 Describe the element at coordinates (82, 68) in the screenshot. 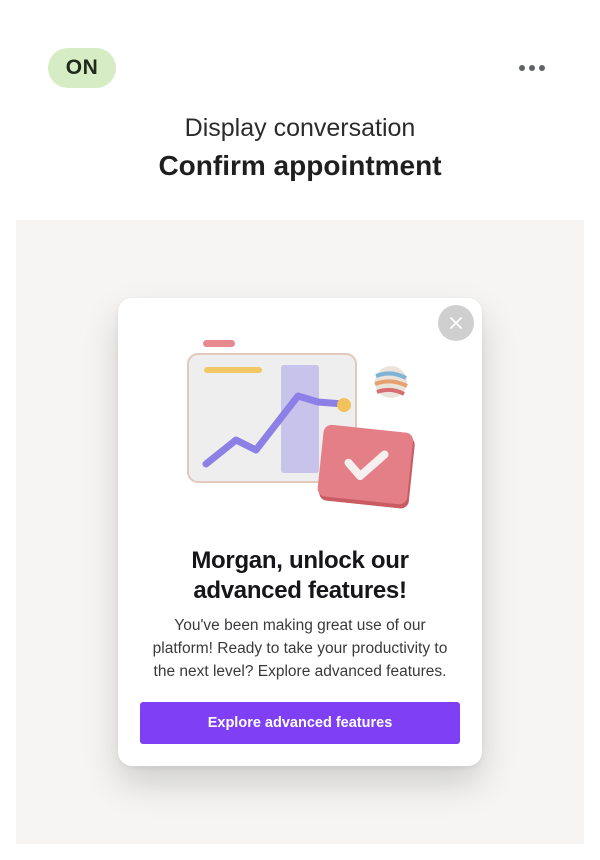

I see `status-badge: ON` at that location.